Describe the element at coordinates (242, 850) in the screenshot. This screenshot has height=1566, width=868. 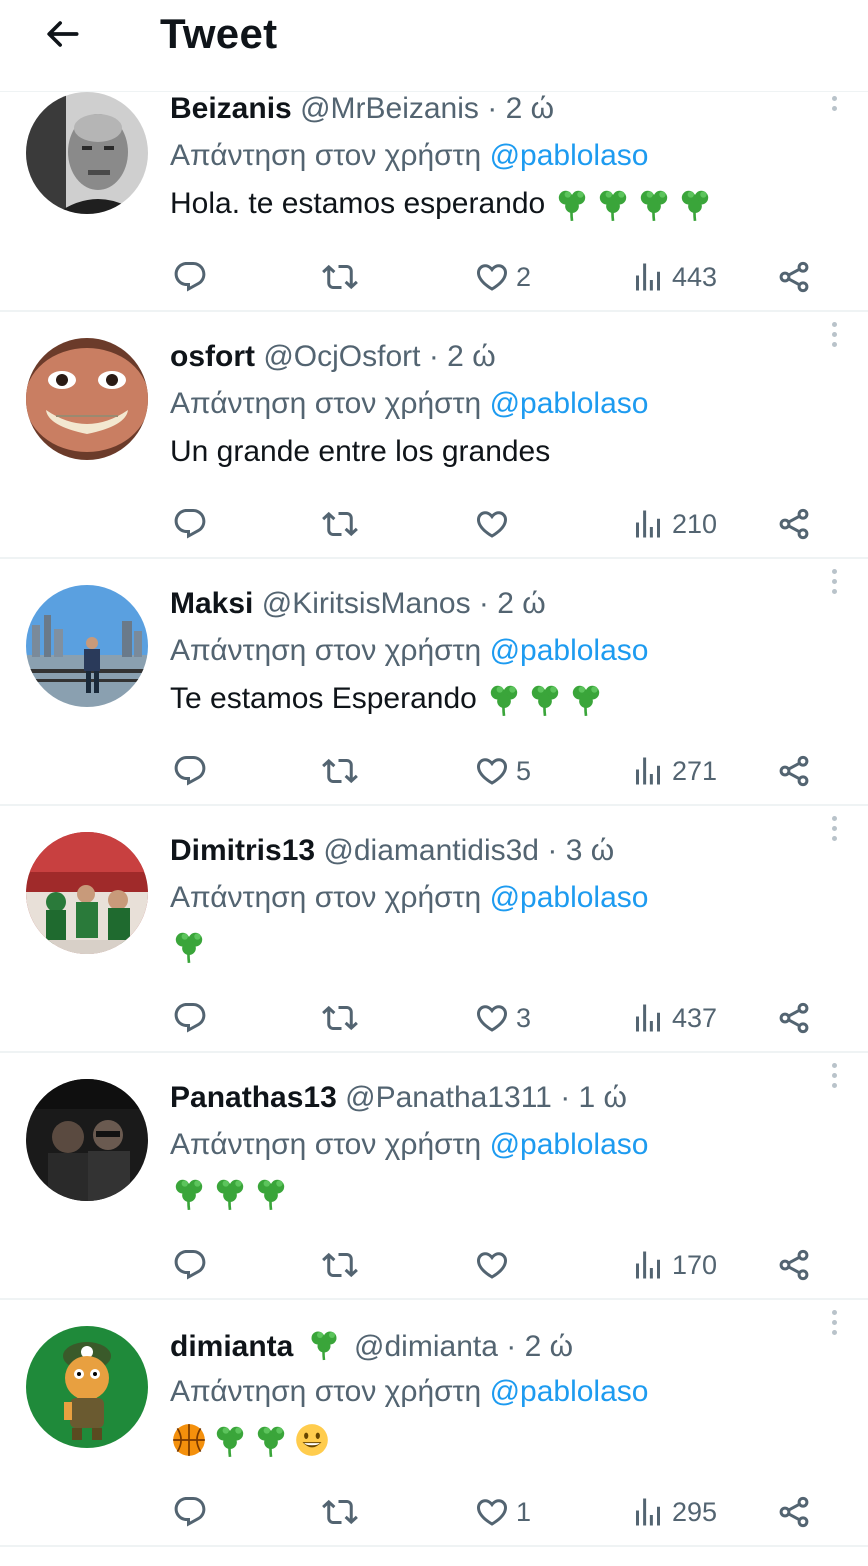
I see `display-name: Dimitris13` at that location.